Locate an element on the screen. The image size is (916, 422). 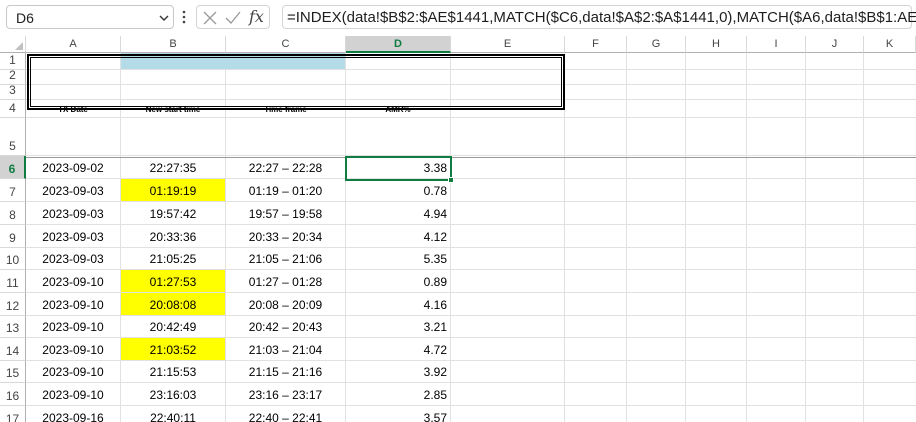
column-header-a: A is located at coordinates (73, 44).